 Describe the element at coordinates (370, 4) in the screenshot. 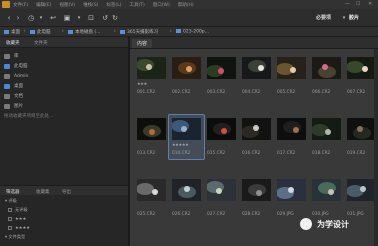

I see `close-icon: ✕` at that location.